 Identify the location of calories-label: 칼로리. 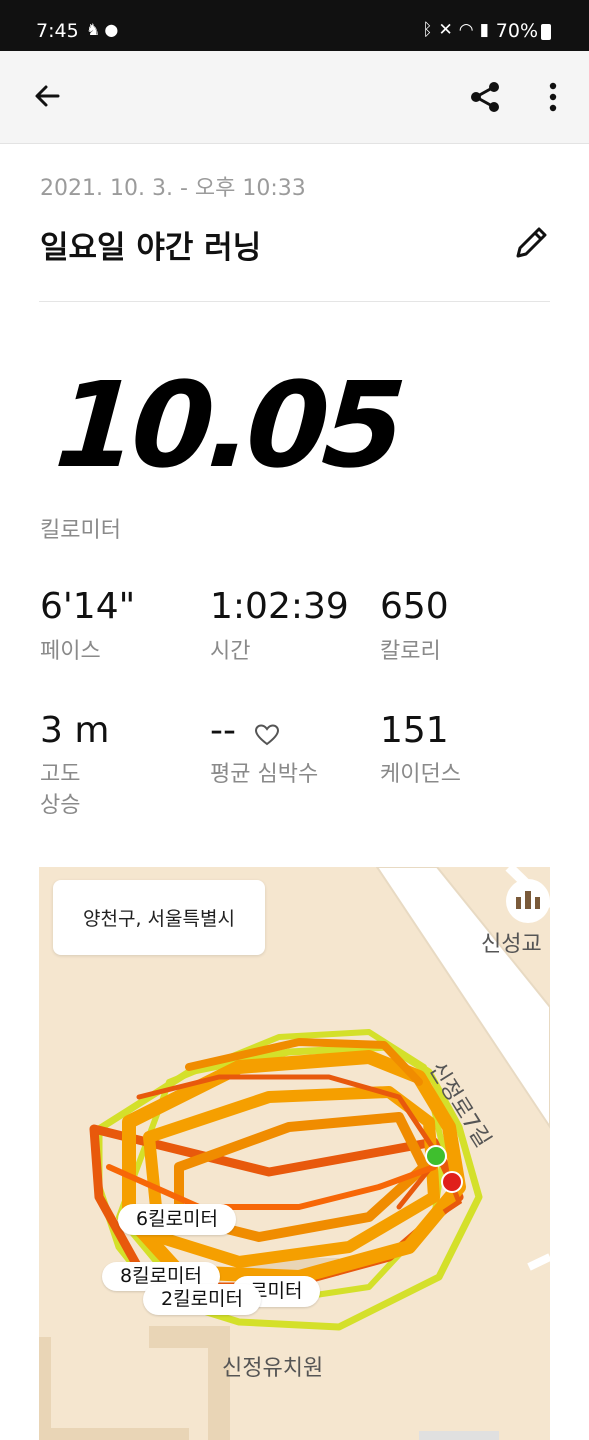
(410, 651).